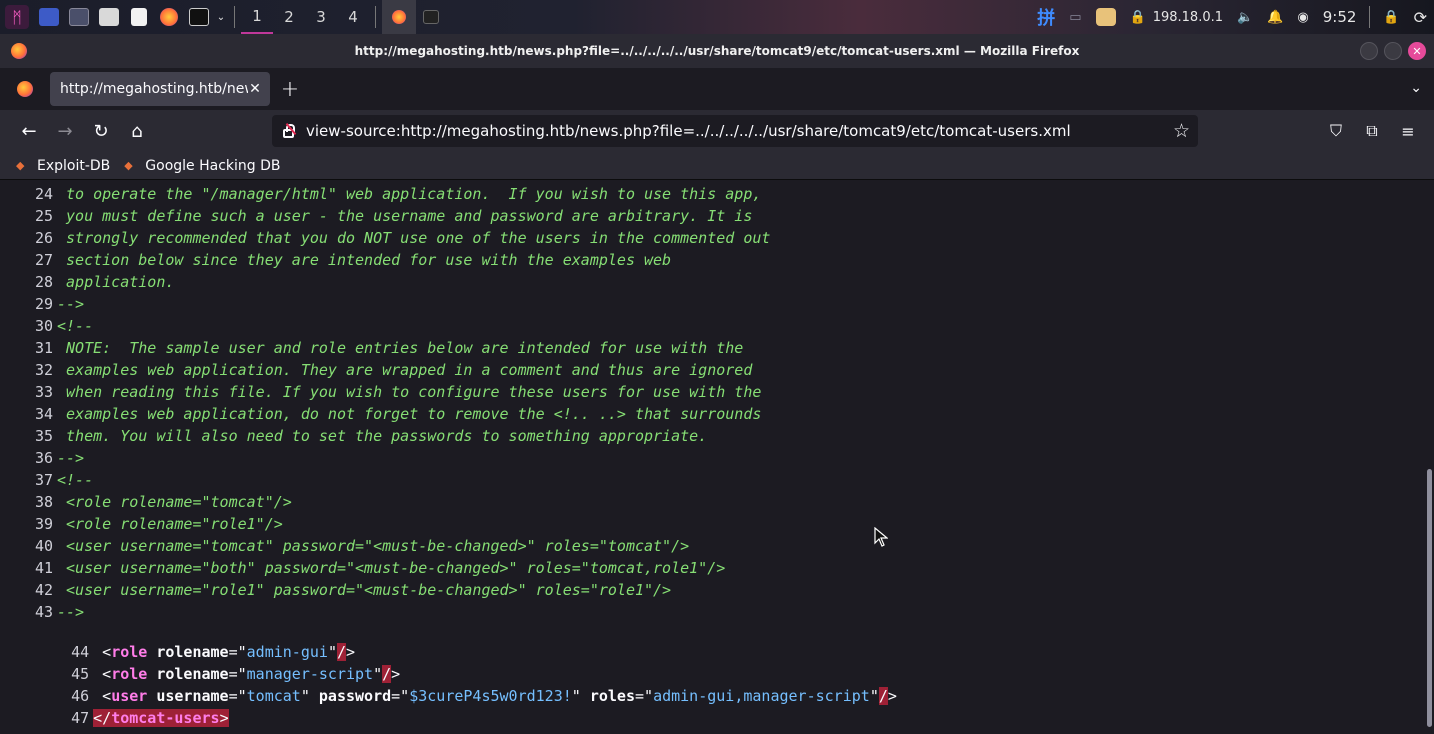 The height and width of the screenshot is (734, 1434). I want to click on terminal-icon, so click(199, 17).